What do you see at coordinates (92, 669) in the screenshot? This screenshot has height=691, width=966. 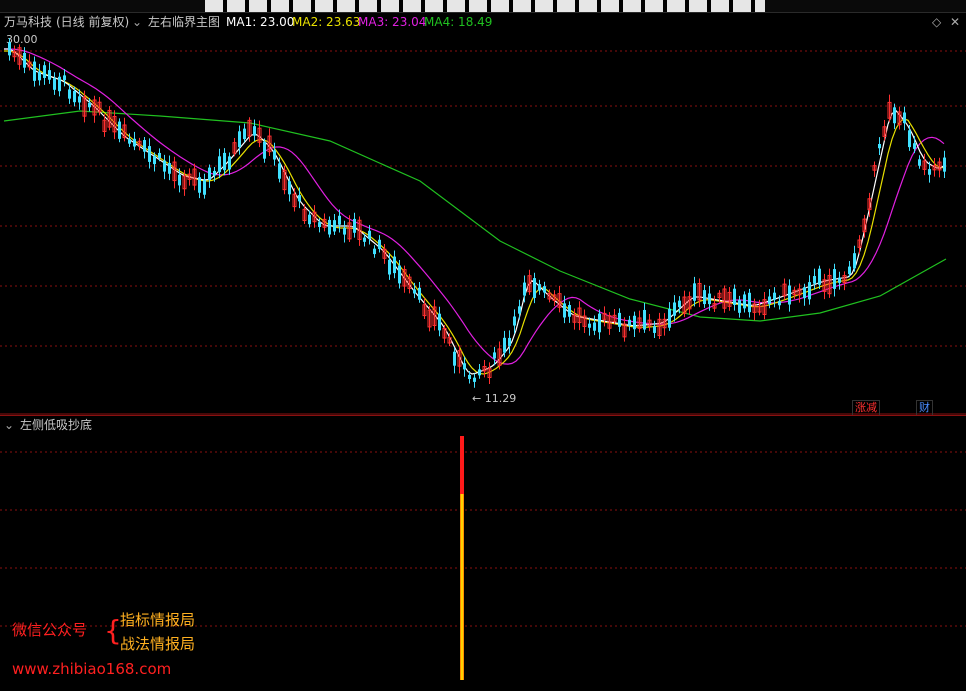 I see `watermark-url: www.zhibiao168.com` at bounding box center [92, 669].